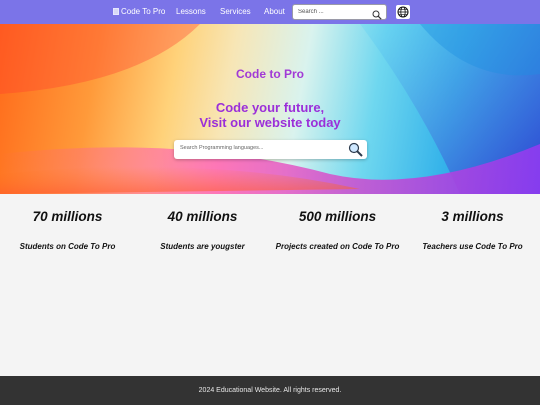 The width and height of the screenshot is (540, 405). What do you see at coordinates (270, 122) in the screenshot?
I see `hero-tagline-line2: Visit our website today` at bounding box center [270, 122].